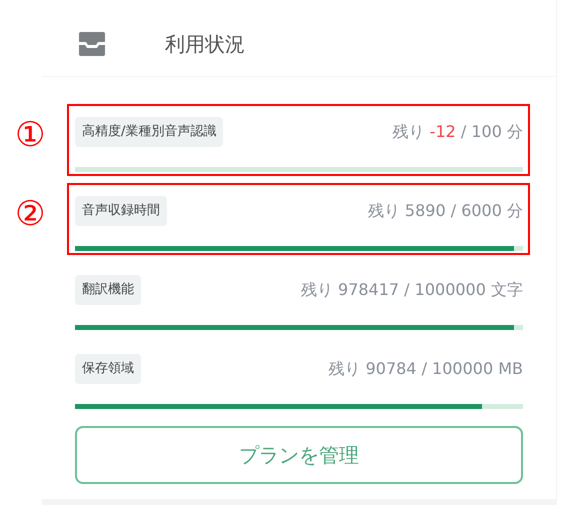  What do you see at coordinates (299, 455) in the screenshot?
I see `manage-plan-button: プランを管理` at bounding box center [299, 455].